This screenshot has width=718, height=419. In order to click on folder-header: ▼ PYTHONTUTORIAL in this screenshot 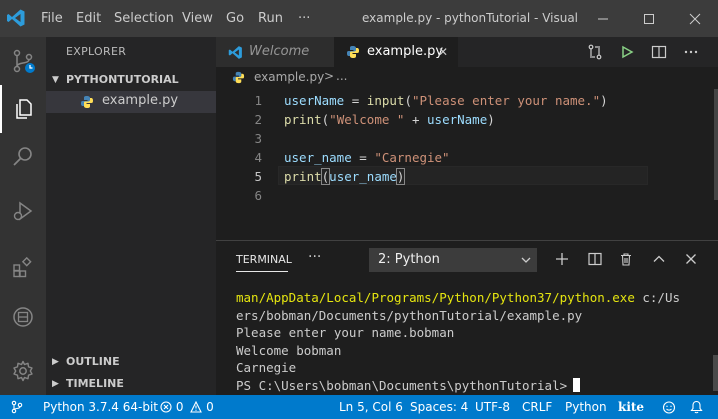, I will do `click(131, 80)`.